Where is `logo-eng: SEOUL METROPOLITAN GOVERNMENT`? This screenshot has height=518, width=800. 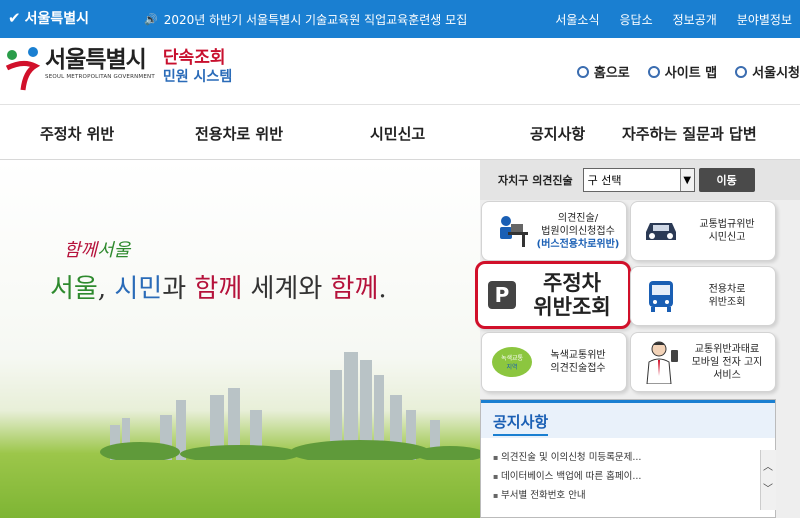 logo-eng: SEOUL METROPOLITAN GOVERNMENT is located at coordinates (100, 77).